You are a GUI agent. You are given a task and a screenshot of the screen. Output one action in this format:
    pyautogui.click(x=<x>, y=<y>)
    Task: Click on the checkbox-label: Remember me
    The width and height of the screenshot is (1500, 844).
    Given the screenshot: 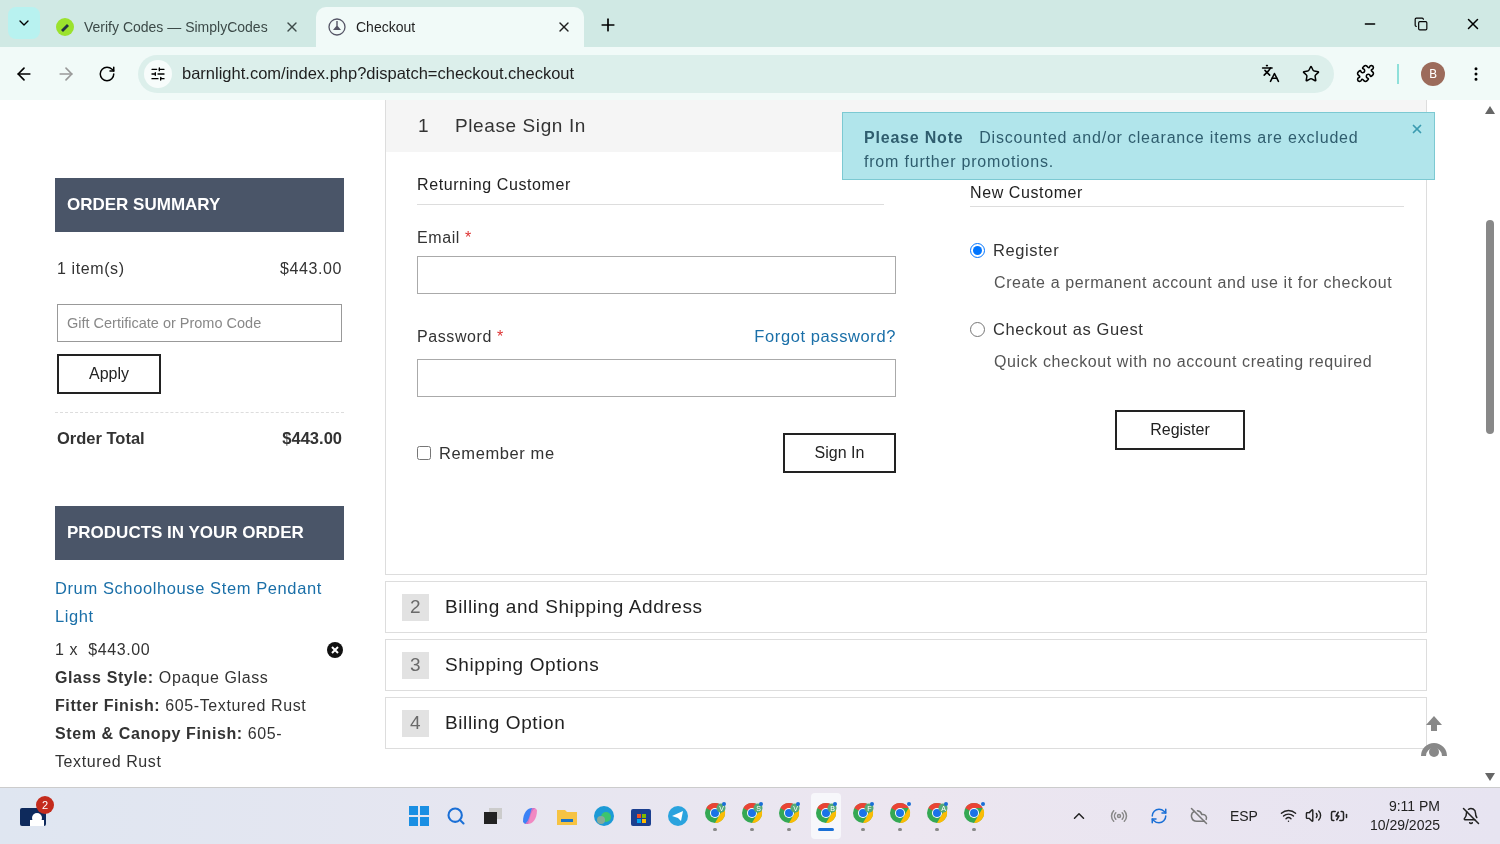 What is the action you would take?
    pyautogui.click(x=497, y=453)
    